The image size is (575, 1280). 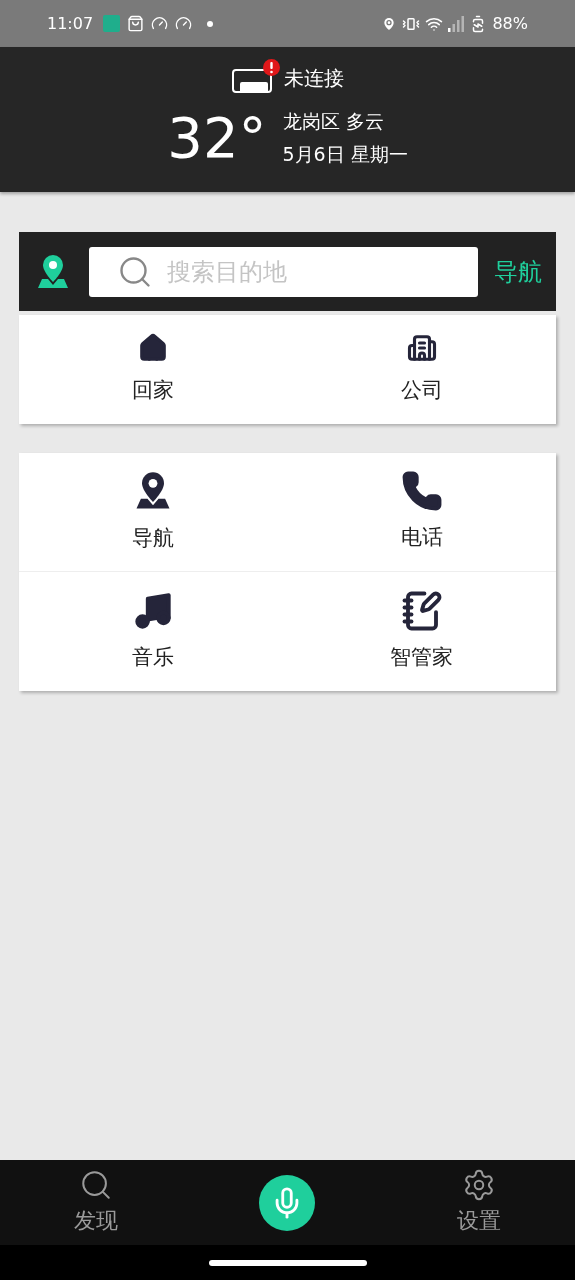 I want to click on status-time: 11:07, so click(x=70, y=23).